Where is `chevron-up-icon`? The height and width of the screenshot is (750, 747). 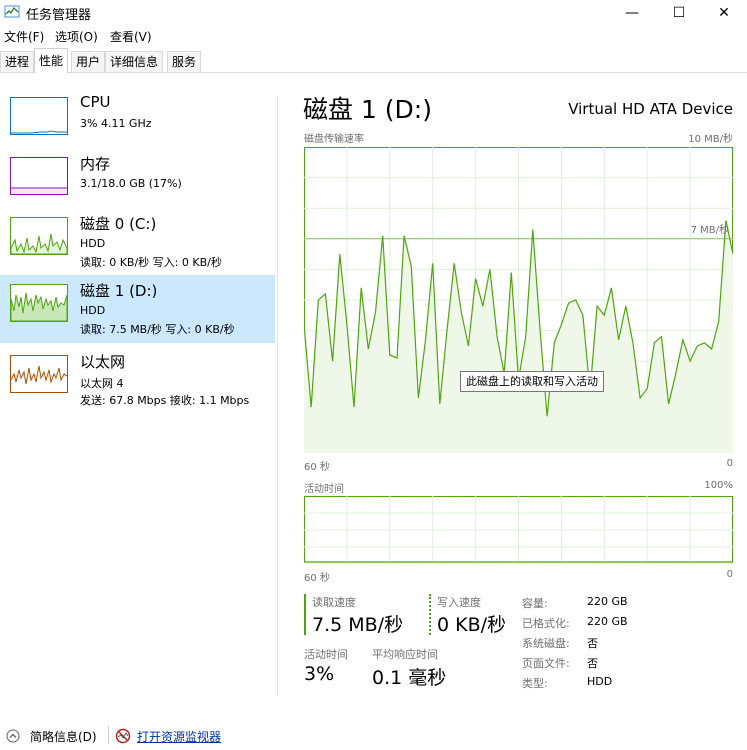
chevron-up-icon is located at coordinates (13, 736).